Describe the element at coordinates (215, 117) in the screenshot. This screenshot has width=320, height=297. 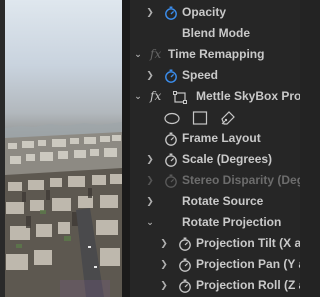
I see `mask-tools-row` at that location.